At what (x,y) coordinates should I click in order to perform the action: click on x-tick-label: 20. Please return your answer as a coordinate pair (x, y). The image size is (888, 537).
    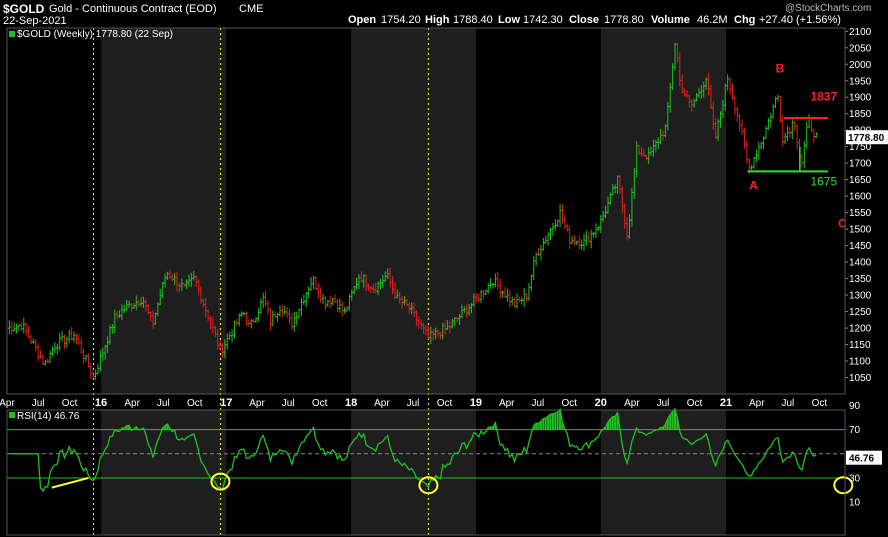
    Looking at the image, I should click on (601, 403).